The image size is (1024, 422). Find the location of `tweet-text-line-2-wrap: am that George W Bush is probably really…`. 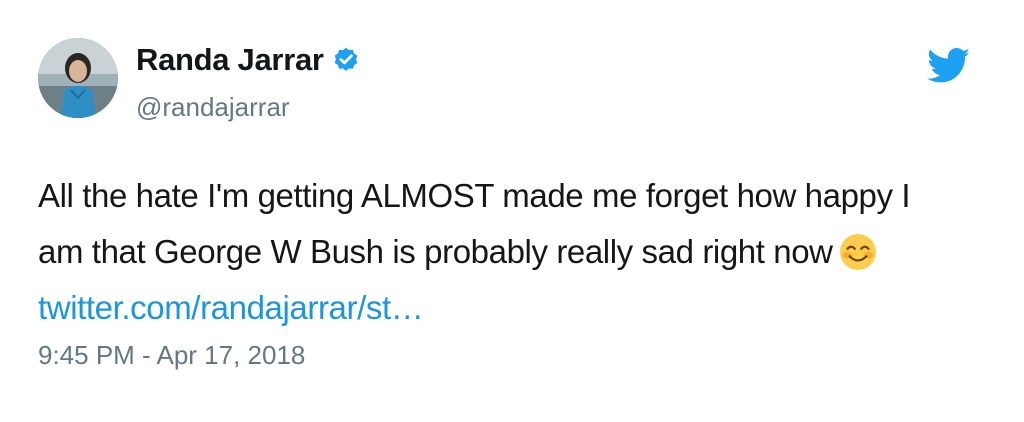

tweet-text-line-2-wrap: am that George W Bush is probably really… is located at coordinates (508, 252).